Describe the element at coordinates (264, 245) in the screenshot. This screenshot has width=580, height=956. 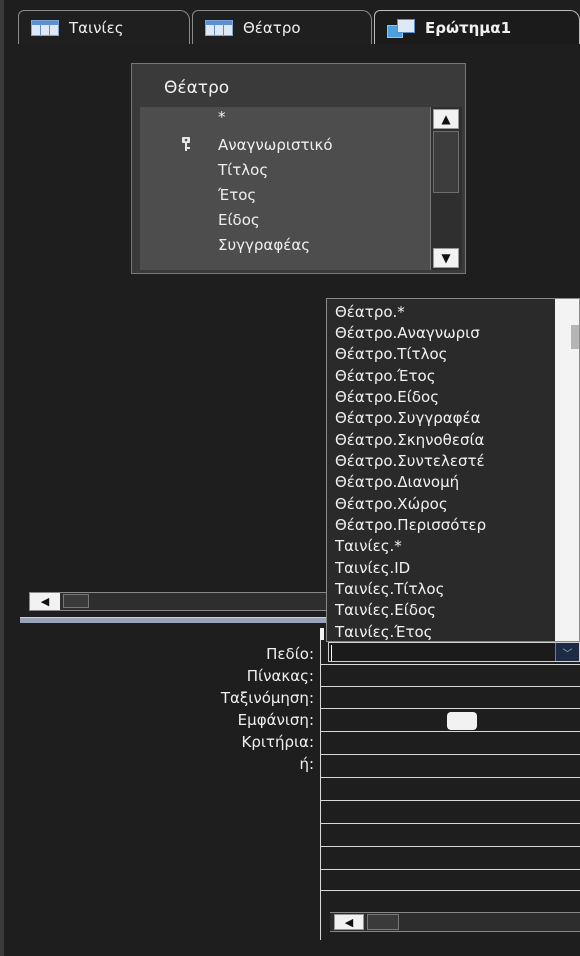
I see `field-item-author: Συγγραφέας` at that location.